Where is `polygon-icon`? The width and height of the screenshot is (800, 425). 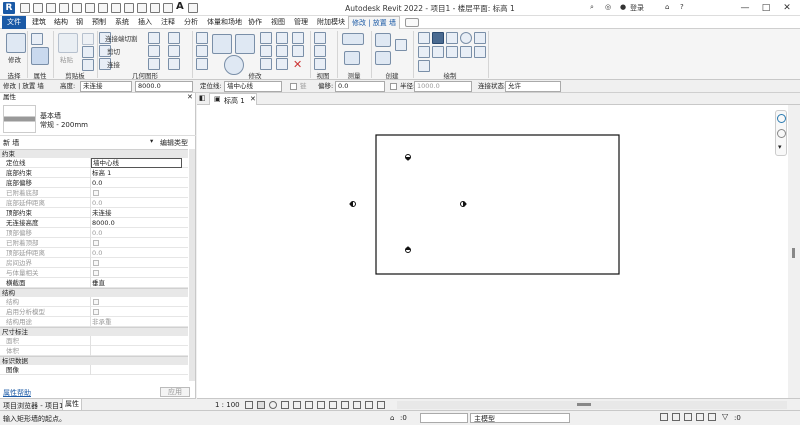
polygon-icon is located at coordinates (452, 38).